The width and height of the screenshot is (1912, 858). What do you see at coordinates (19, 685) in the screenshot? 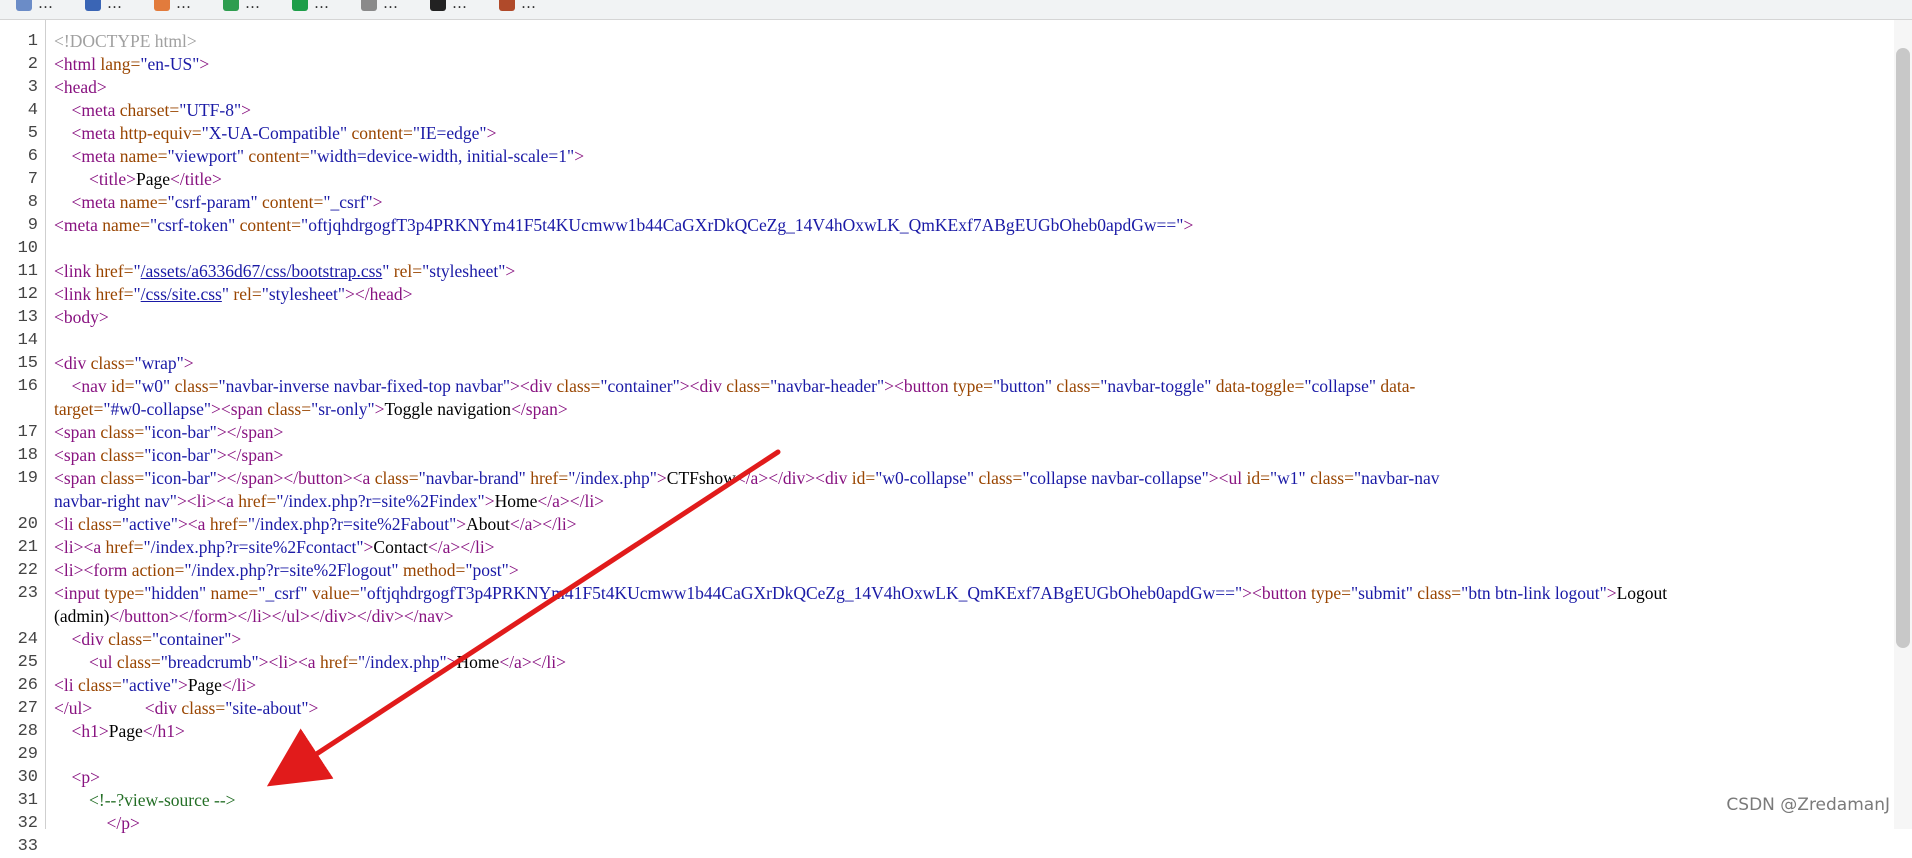
I see `line-number: 26` at bounding box center [19, 685].